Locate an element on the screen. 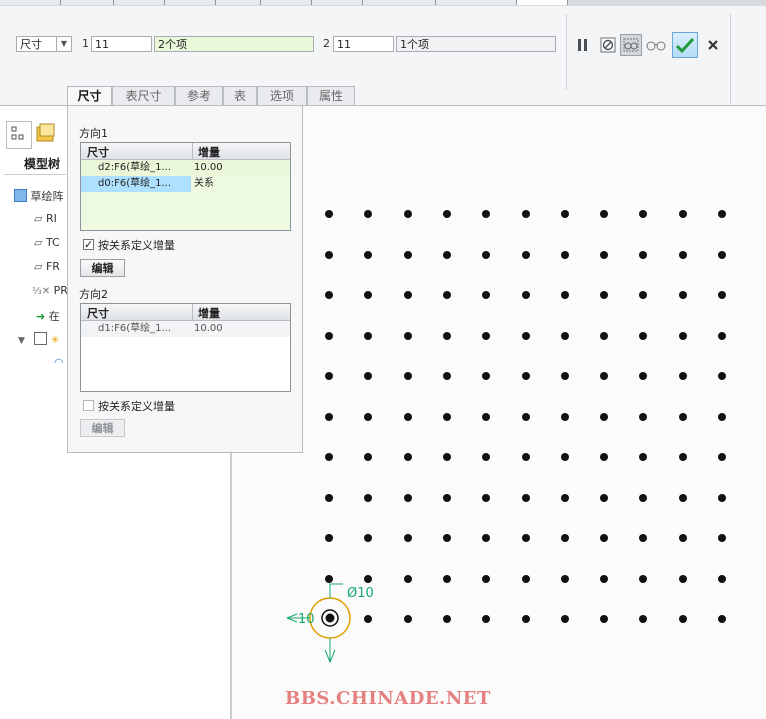 The height and width of the screenshot is (719, 766). verify-mode-button is located at coordinates (656, 45).